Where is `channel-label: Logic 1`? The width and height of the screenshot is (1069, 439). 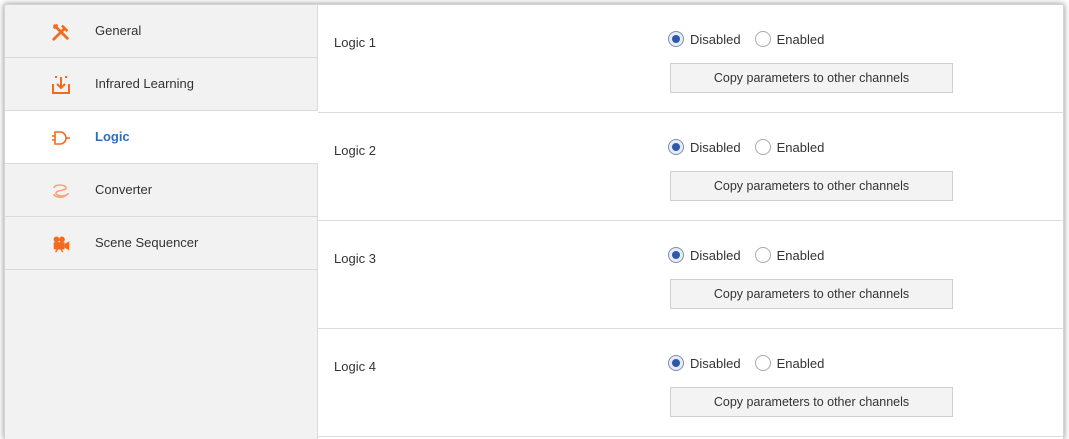
channel-label: Logic 1 is located at coordinates (355, 42).